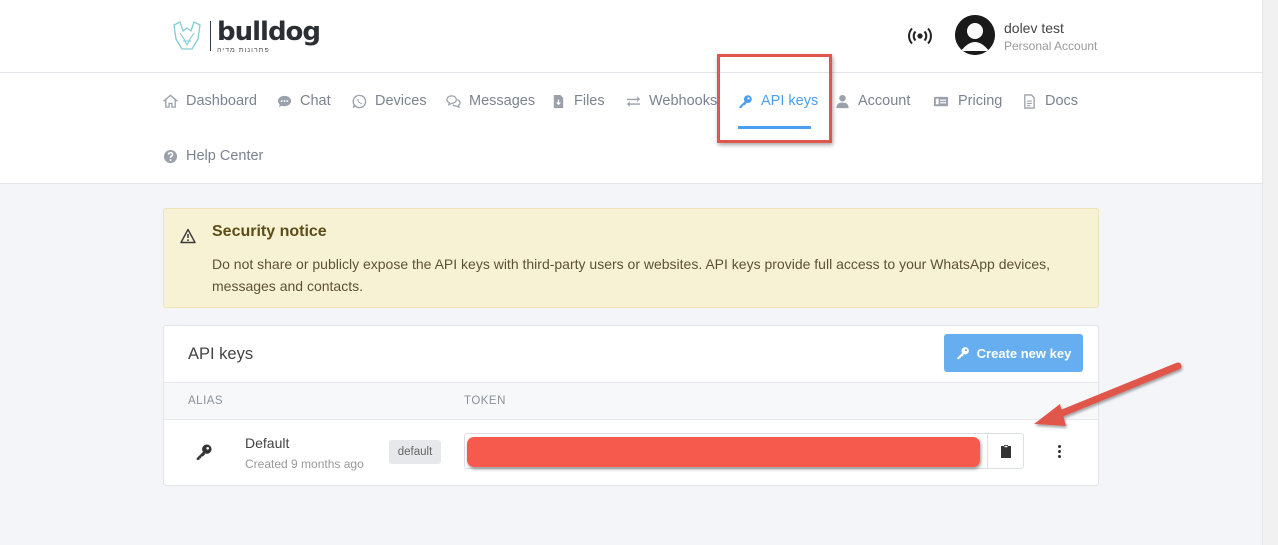  I want to click on key-created-date: Created 9 months ago, so click(304, 464).